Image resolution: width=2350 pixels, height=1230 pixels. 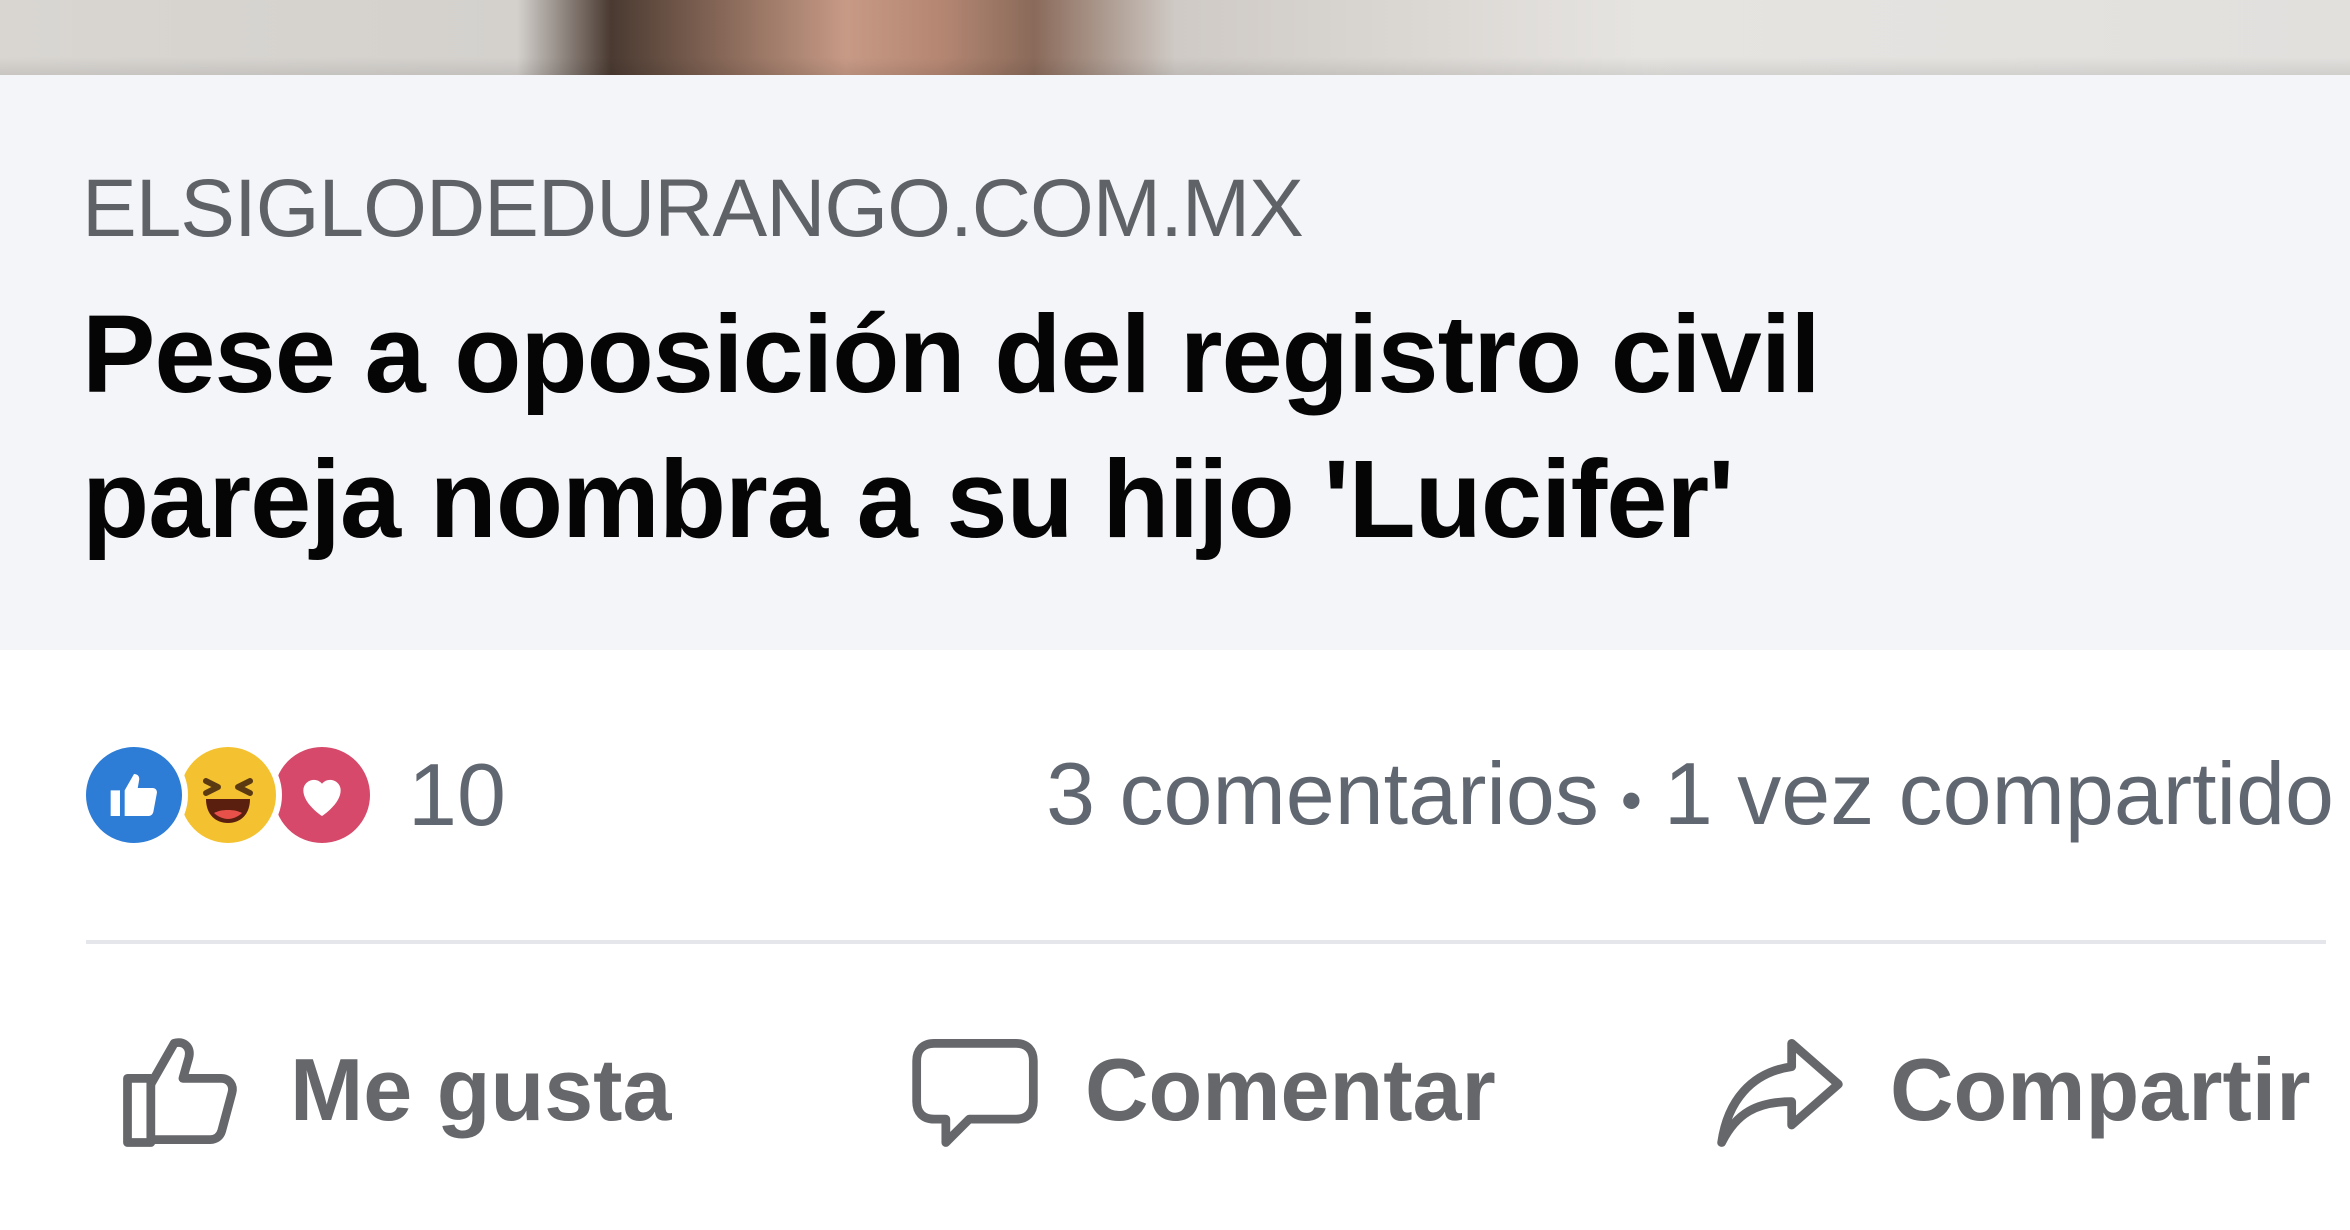 What do you see at coordinates (908, 499) in the screenshot?
I see `headline-line-2: pareja nombra a su hijo 'Lucifer'` at bounding box center [908, 499].